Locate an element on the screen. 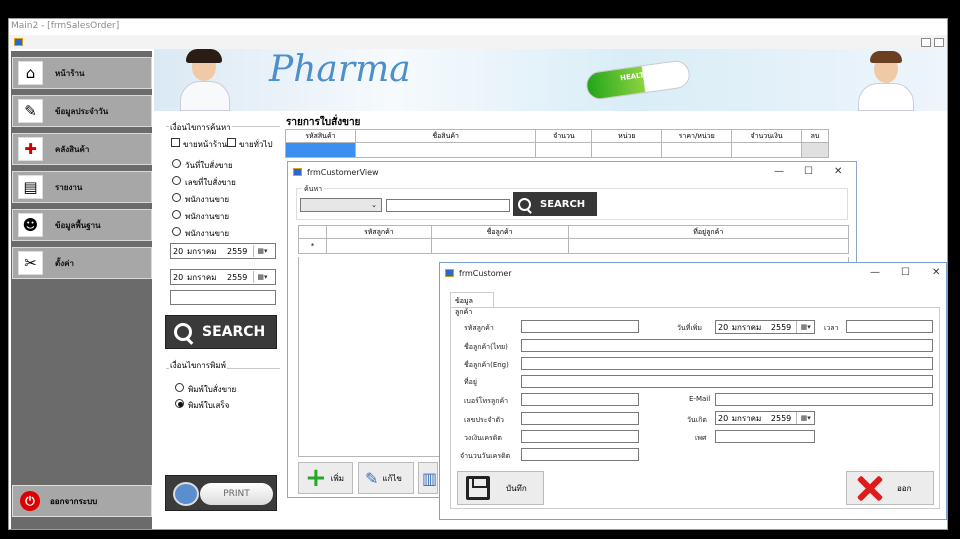 This screenshot has width=960, height=539. add-button: + เพิ่ม is located at coordinates (325, 478).